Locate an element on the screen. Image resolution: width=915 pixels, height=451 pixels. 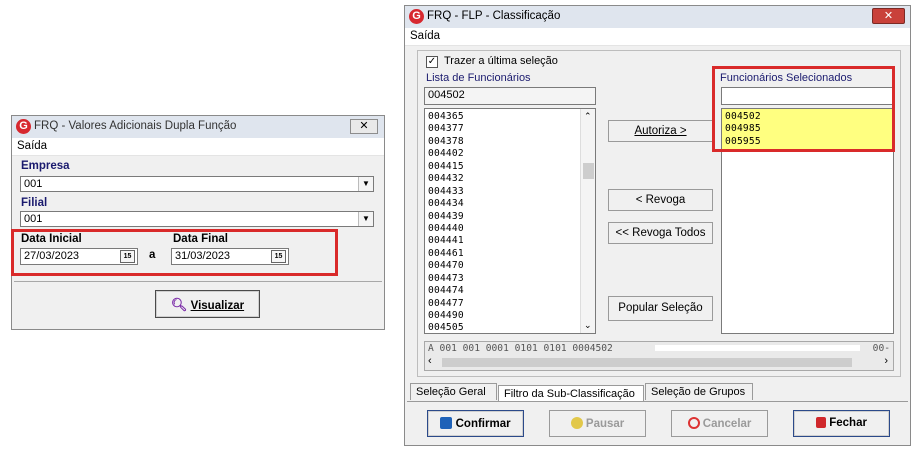
list-item: 004402 is located at coordinates (510, 154).